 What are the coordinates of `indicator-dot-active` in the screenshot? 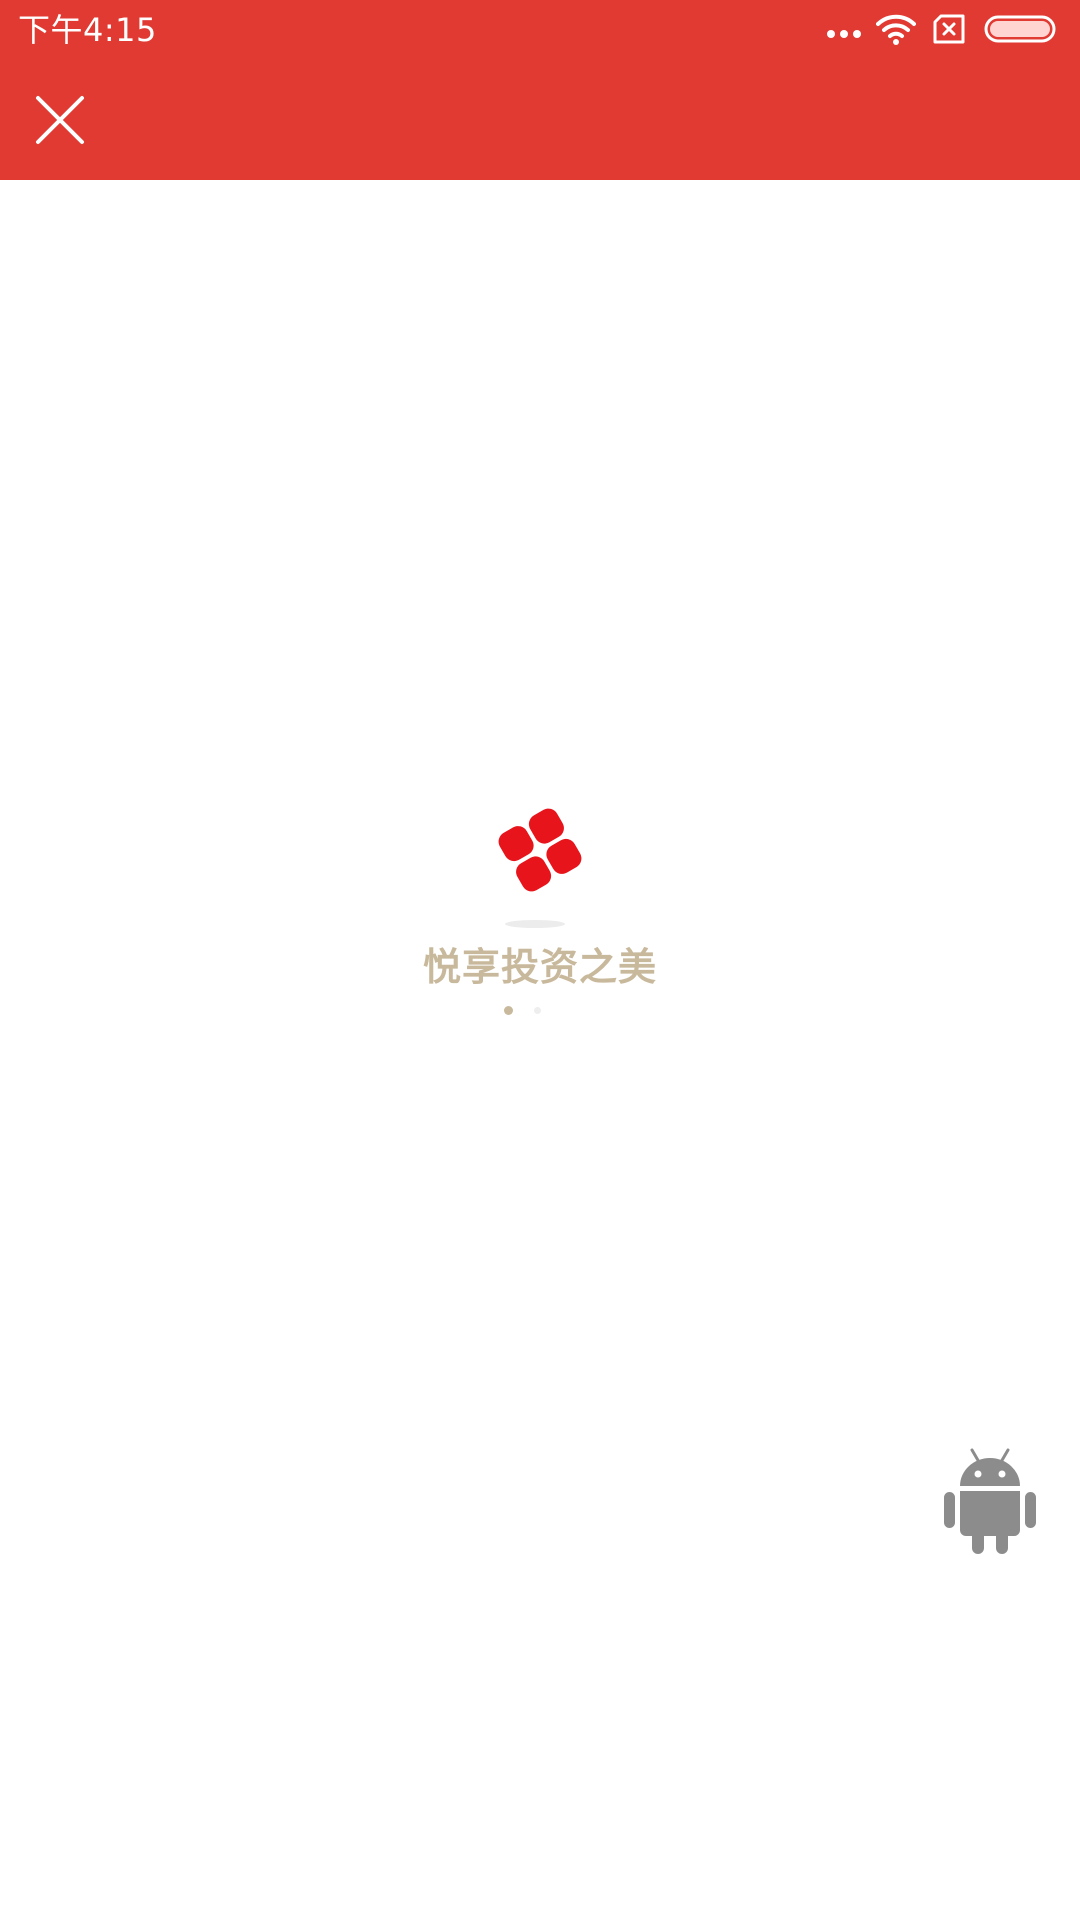 It's located at (508, 1010).